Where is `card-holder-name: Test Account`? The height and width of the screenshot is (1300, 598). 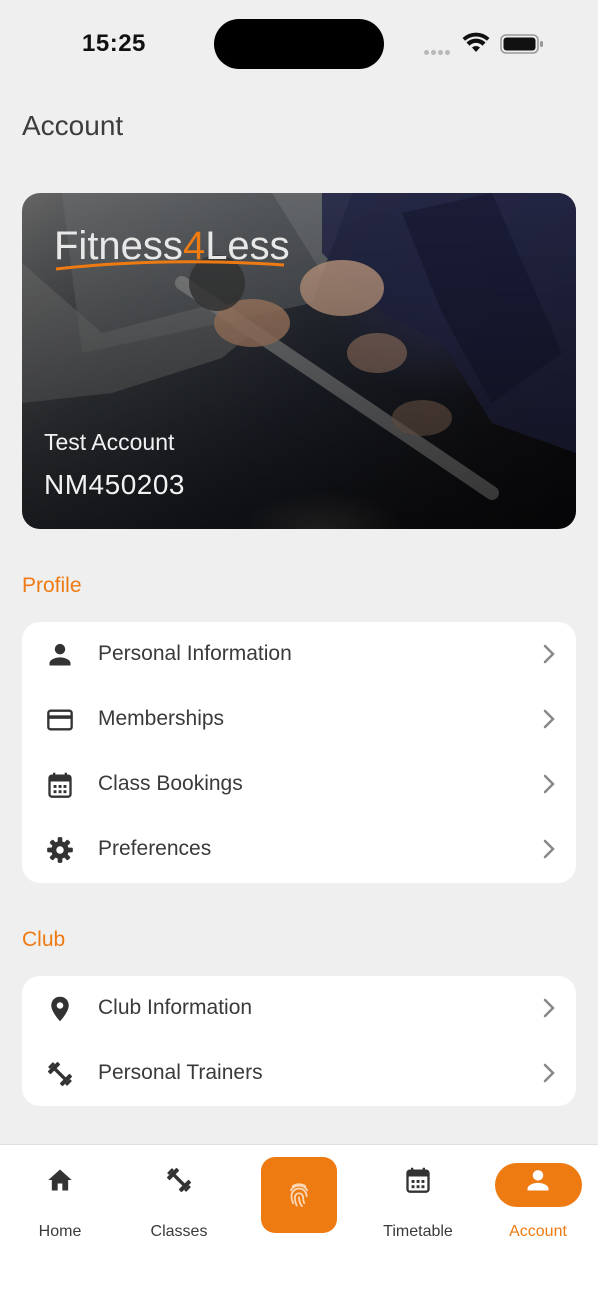 card-holder-name: Test Account is located at coordinates (109, 442).